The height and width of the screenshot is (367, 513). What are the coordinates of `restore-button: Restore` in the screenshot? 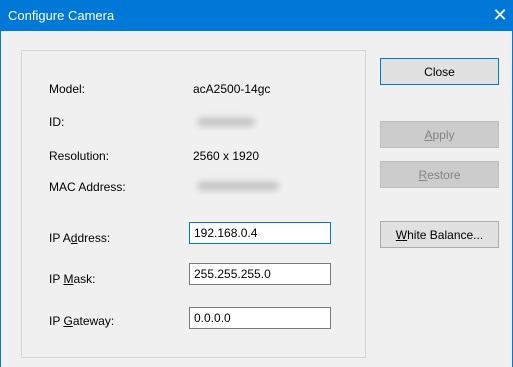 It's located at (439, 174).